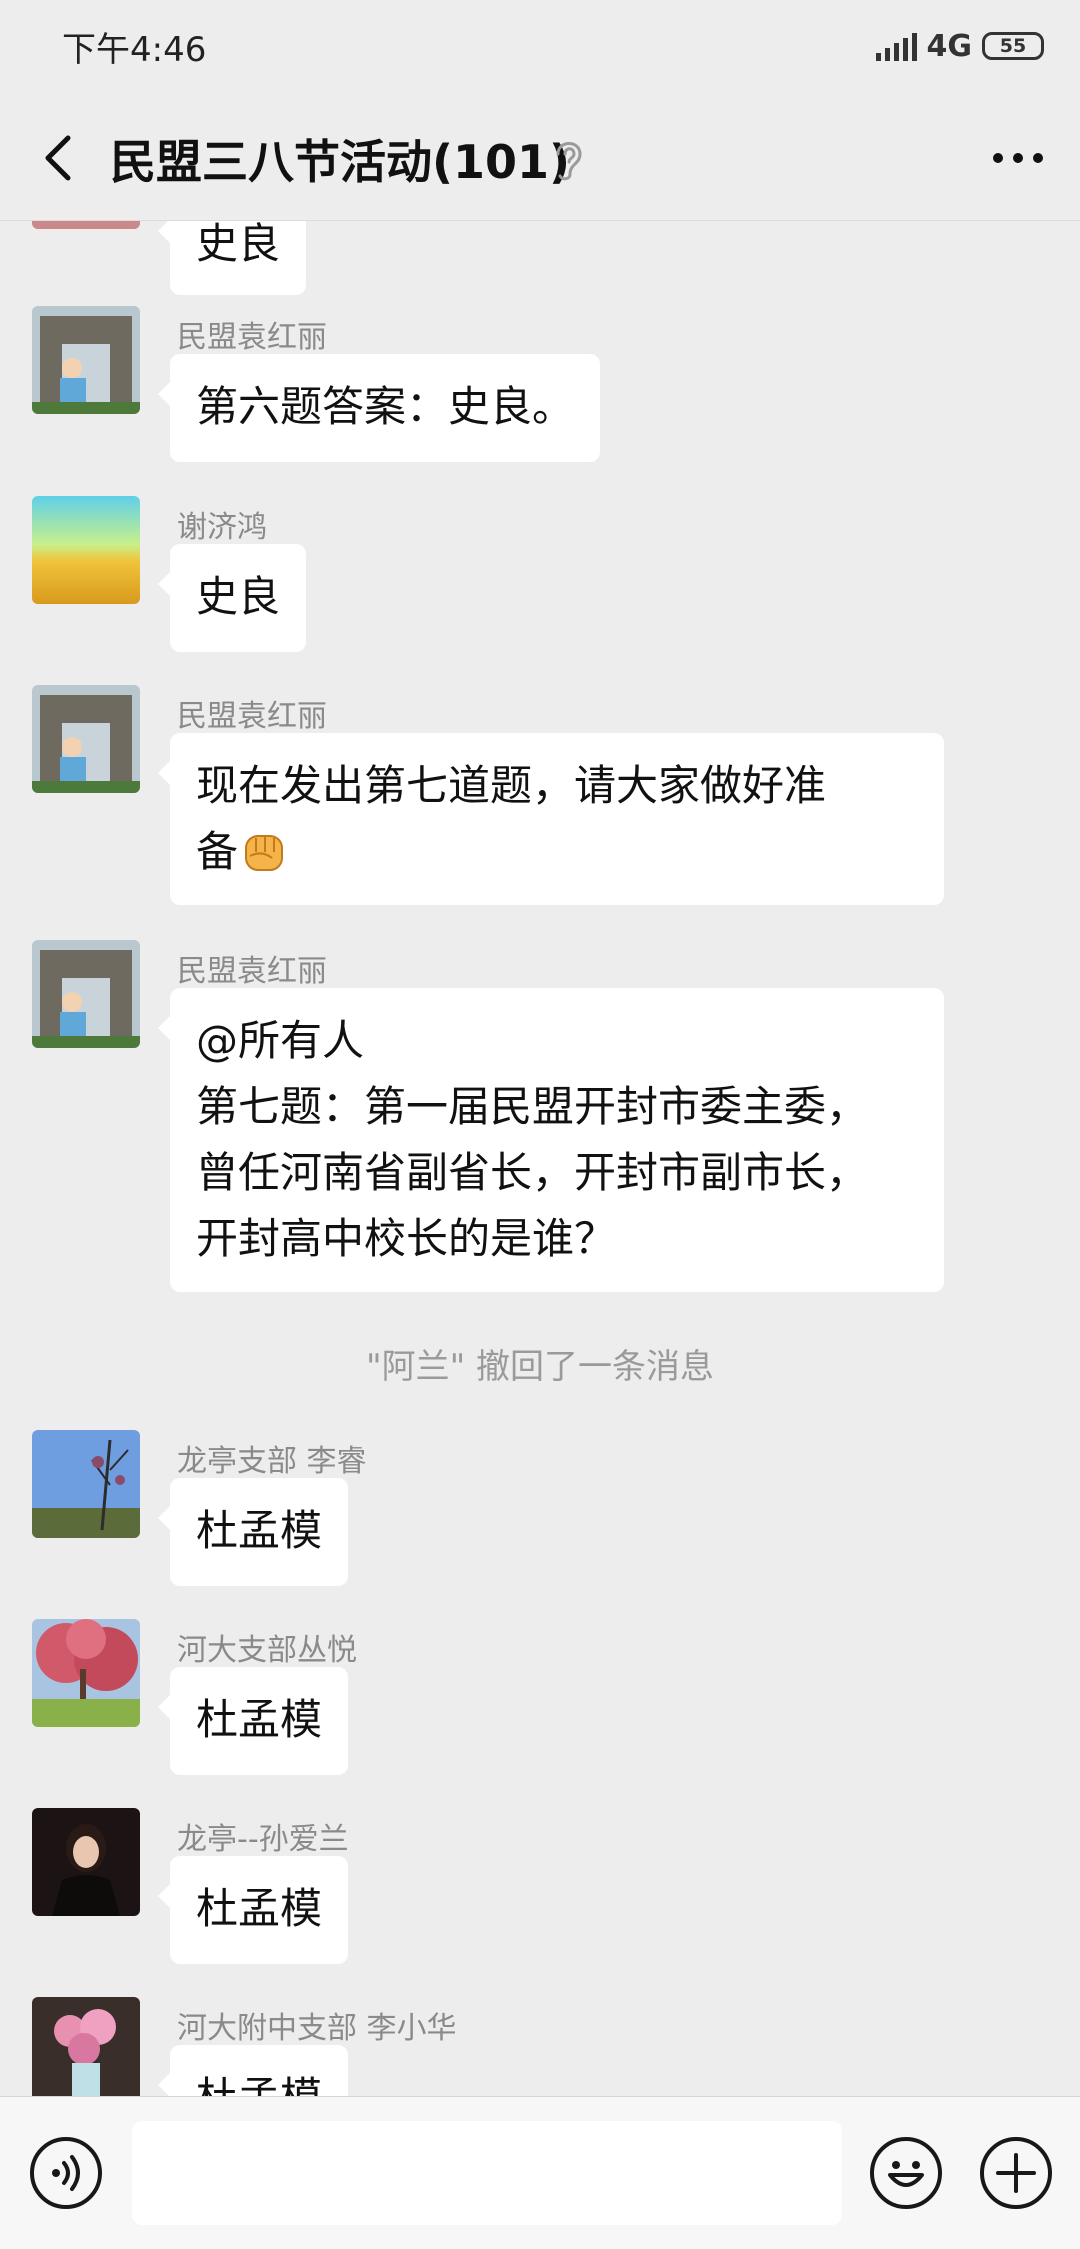 The image size is (1080, 2249). I want to click on message-text-line: 曾任河南省副省长，开封市副市长，, so click(532, 1172).